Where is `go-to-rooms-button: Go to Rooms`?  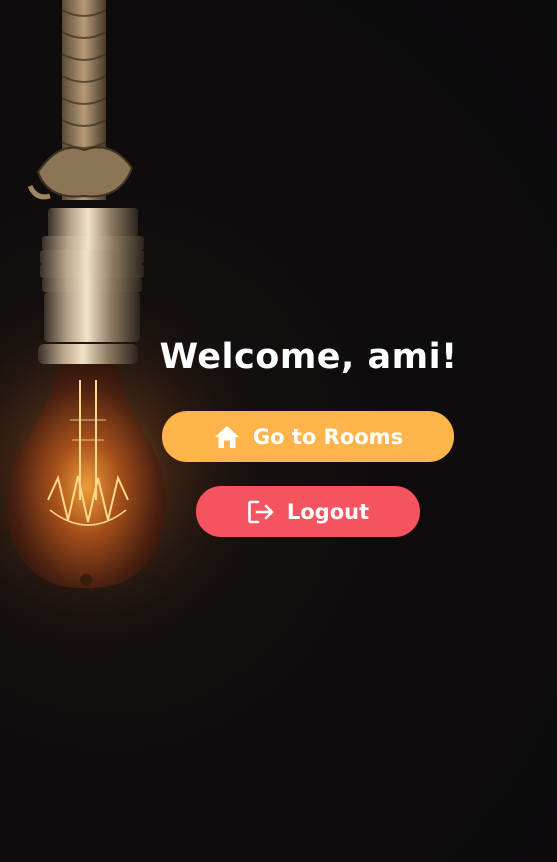 go-to-rooms-button: Go to Rooms is located at coordinates (308, 436).